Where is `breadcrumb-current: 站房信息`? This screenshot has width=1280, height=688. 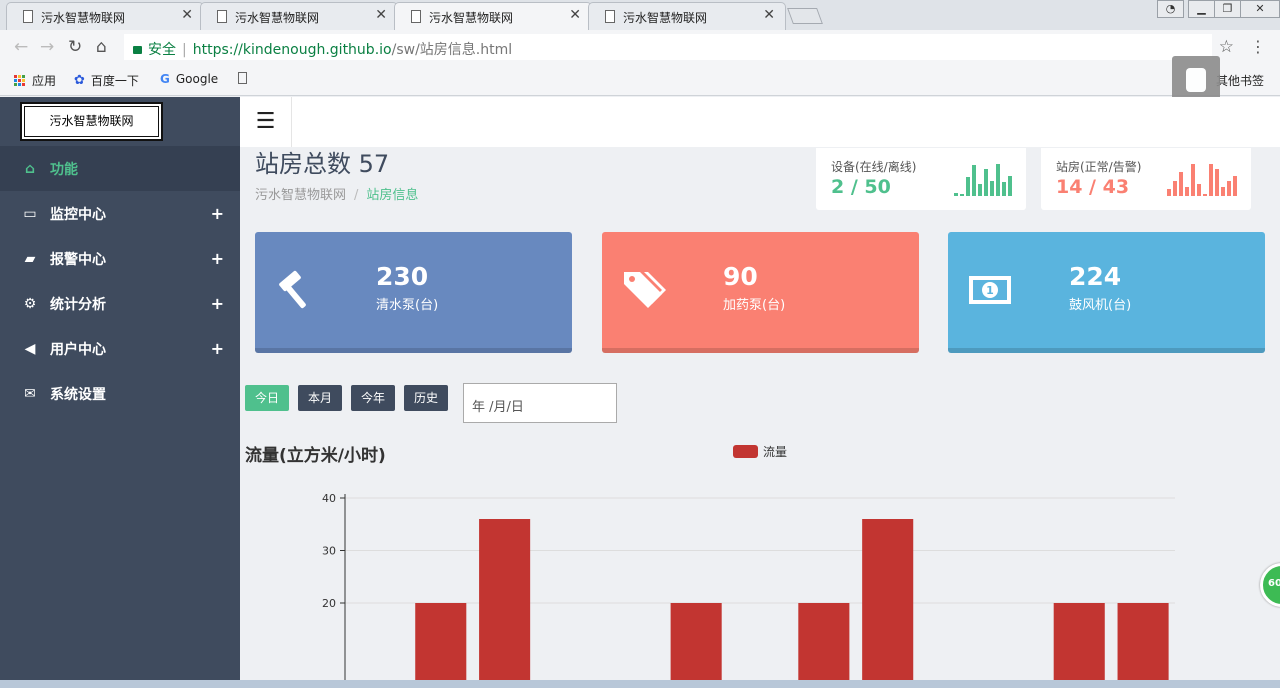 breadcrumb-current: 站房信息 is located at coordinates (392, 195).